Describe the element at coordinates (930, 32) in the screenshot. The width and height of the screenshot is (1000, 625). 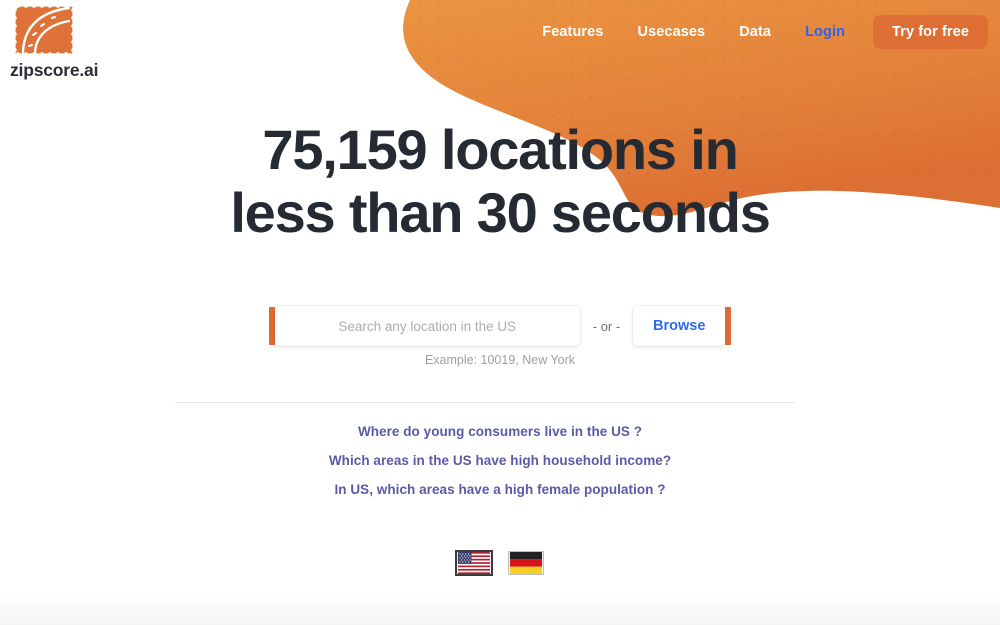
I see `try-for-free-button: Try for free` at that location.